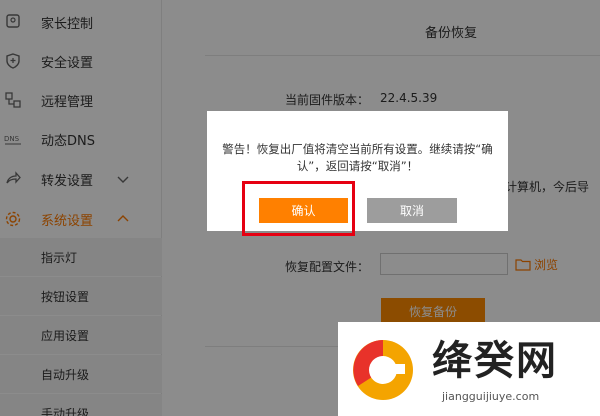 The image size is (600, 416). I want to click on dialog-message: 警告！恢复出厂值将清空当前所有设置。继续请按“确认”，返回请按“取消”！, so click(357, 157).